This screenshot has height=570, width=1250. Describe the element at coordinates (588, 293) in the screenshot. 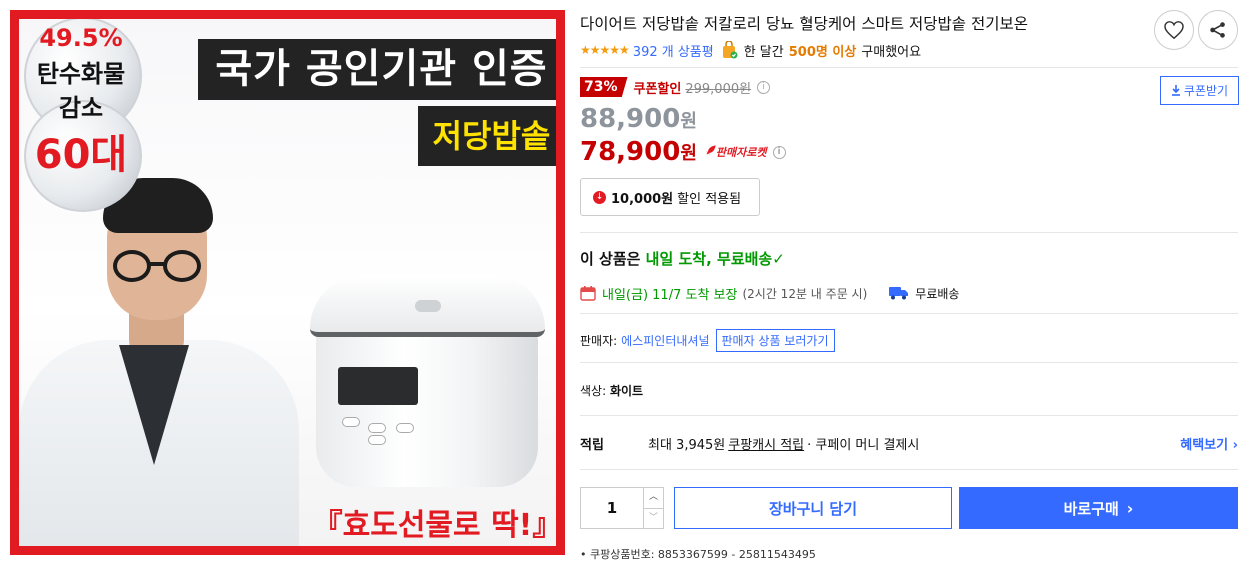

I see `calendar-icon` at that location.